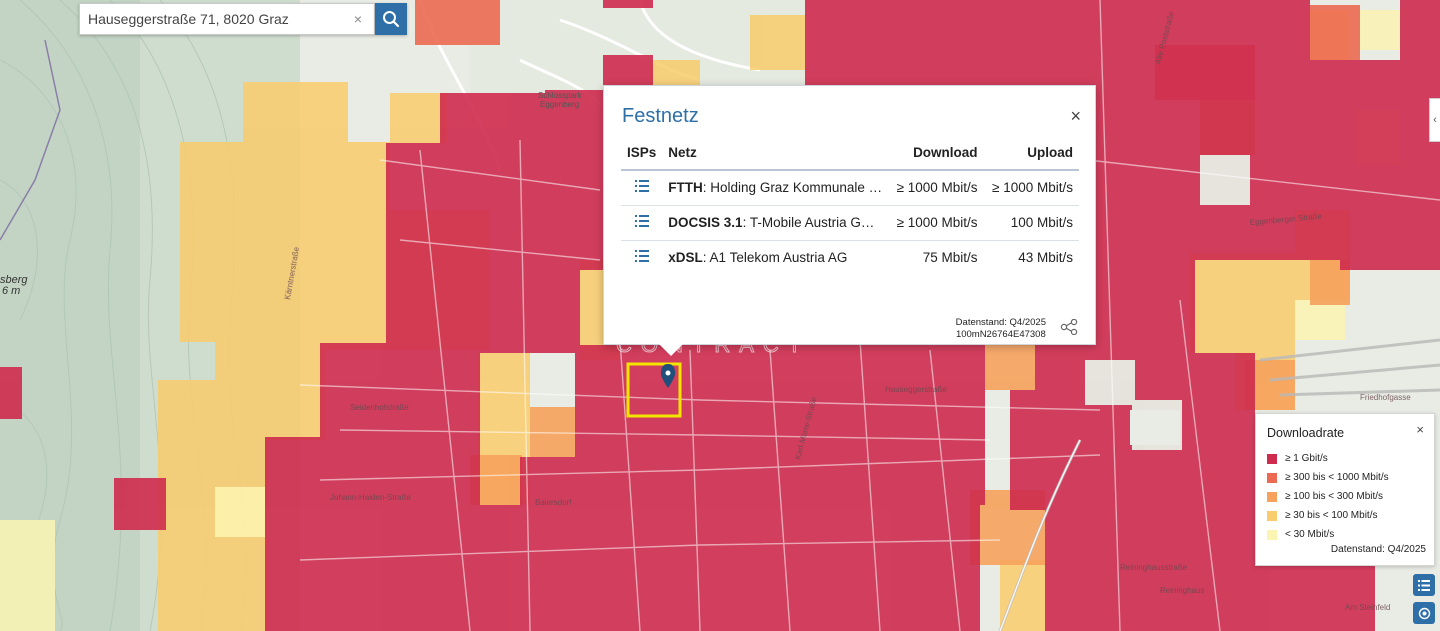 The height and width of the screenshot is (631, 1440). I want to click on street-label: Seidenhofstraße, so click(379, 407).